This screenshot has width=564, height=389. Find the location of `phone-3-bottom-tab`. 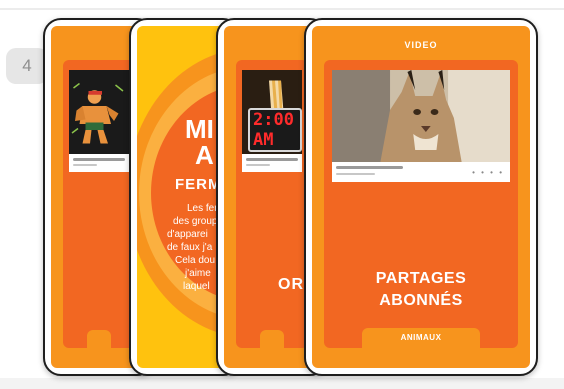

phone-3-bottom-tab is located at coordinates (272, 339).